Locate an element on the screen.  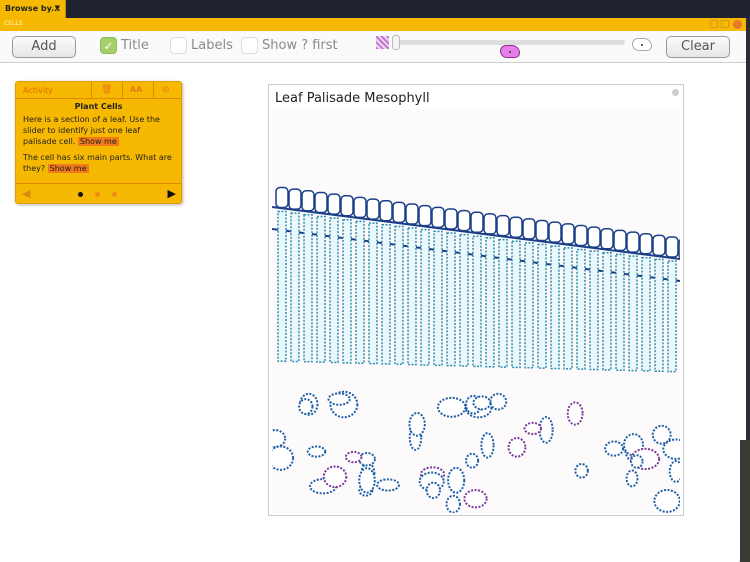
card-title: Leaf Palisade Mesophyll is located at coordinates (352, 98).